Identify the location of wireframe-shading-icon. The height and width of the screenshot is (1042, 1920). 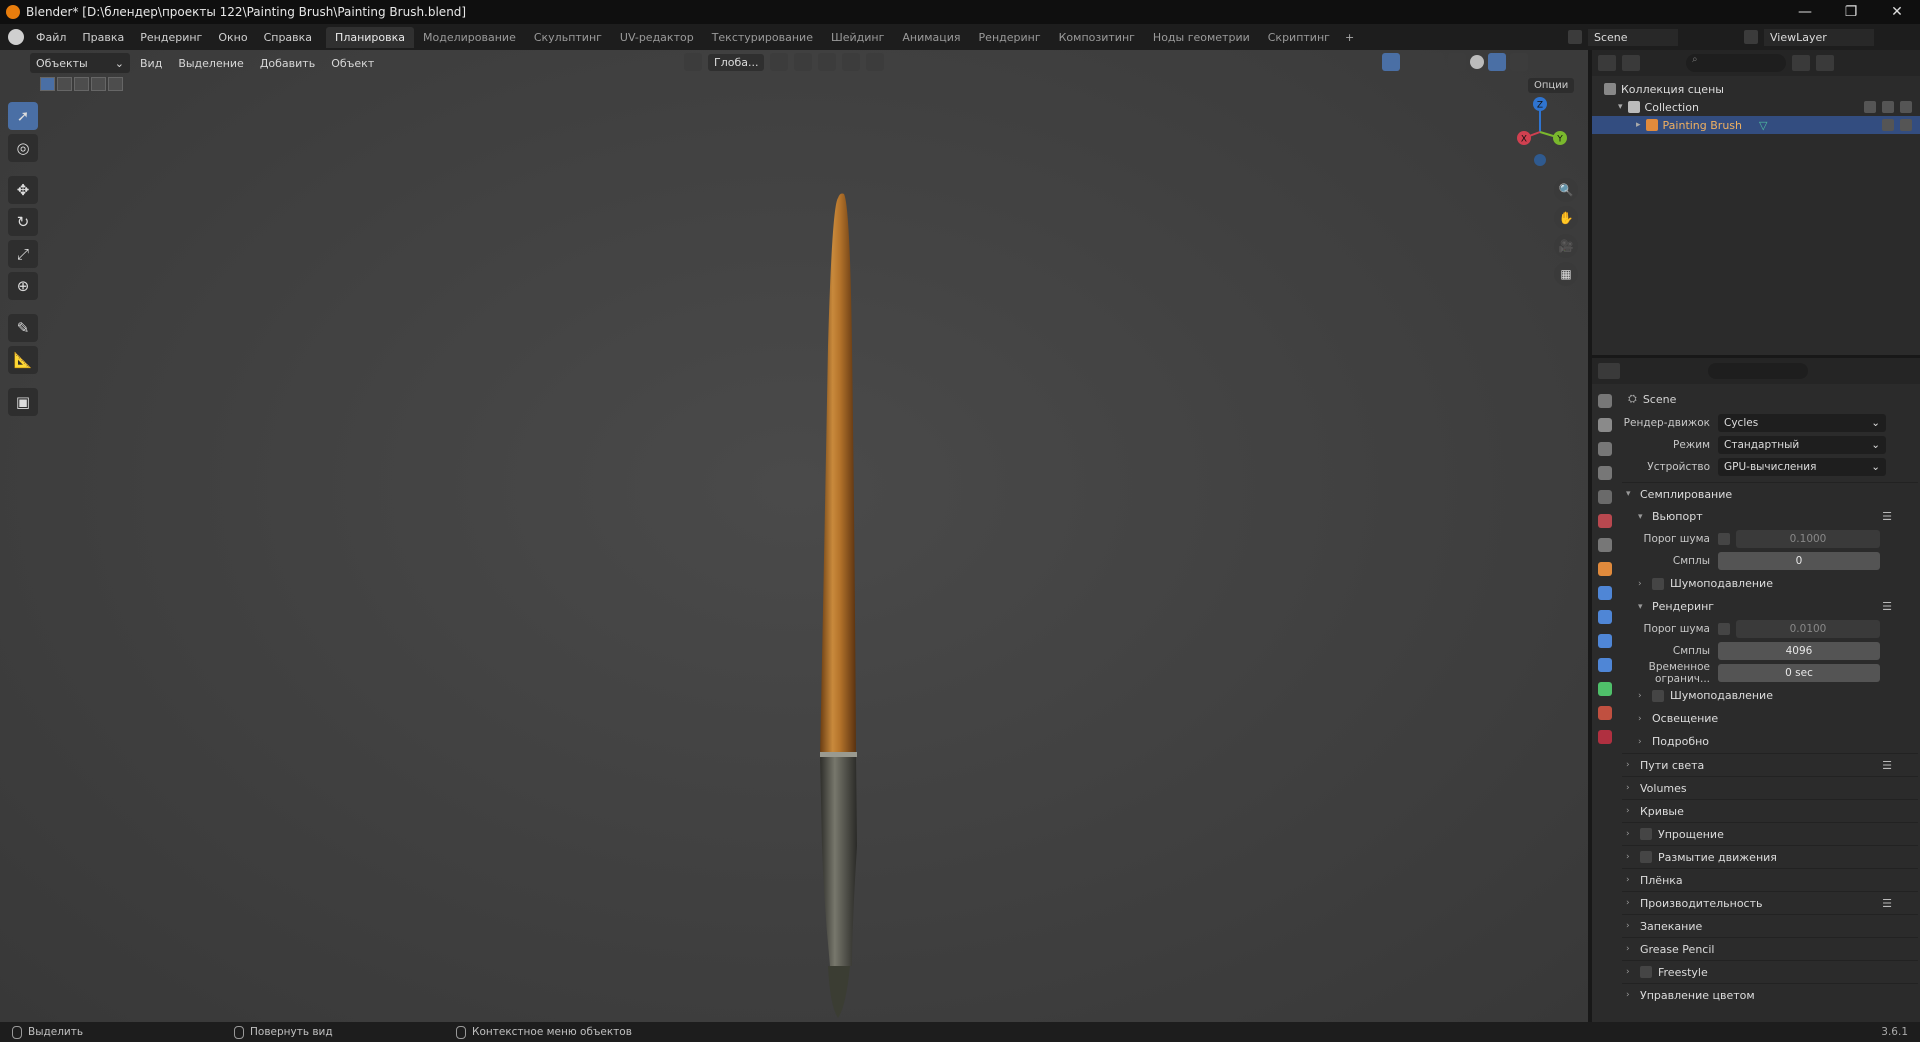
(1457, 62).